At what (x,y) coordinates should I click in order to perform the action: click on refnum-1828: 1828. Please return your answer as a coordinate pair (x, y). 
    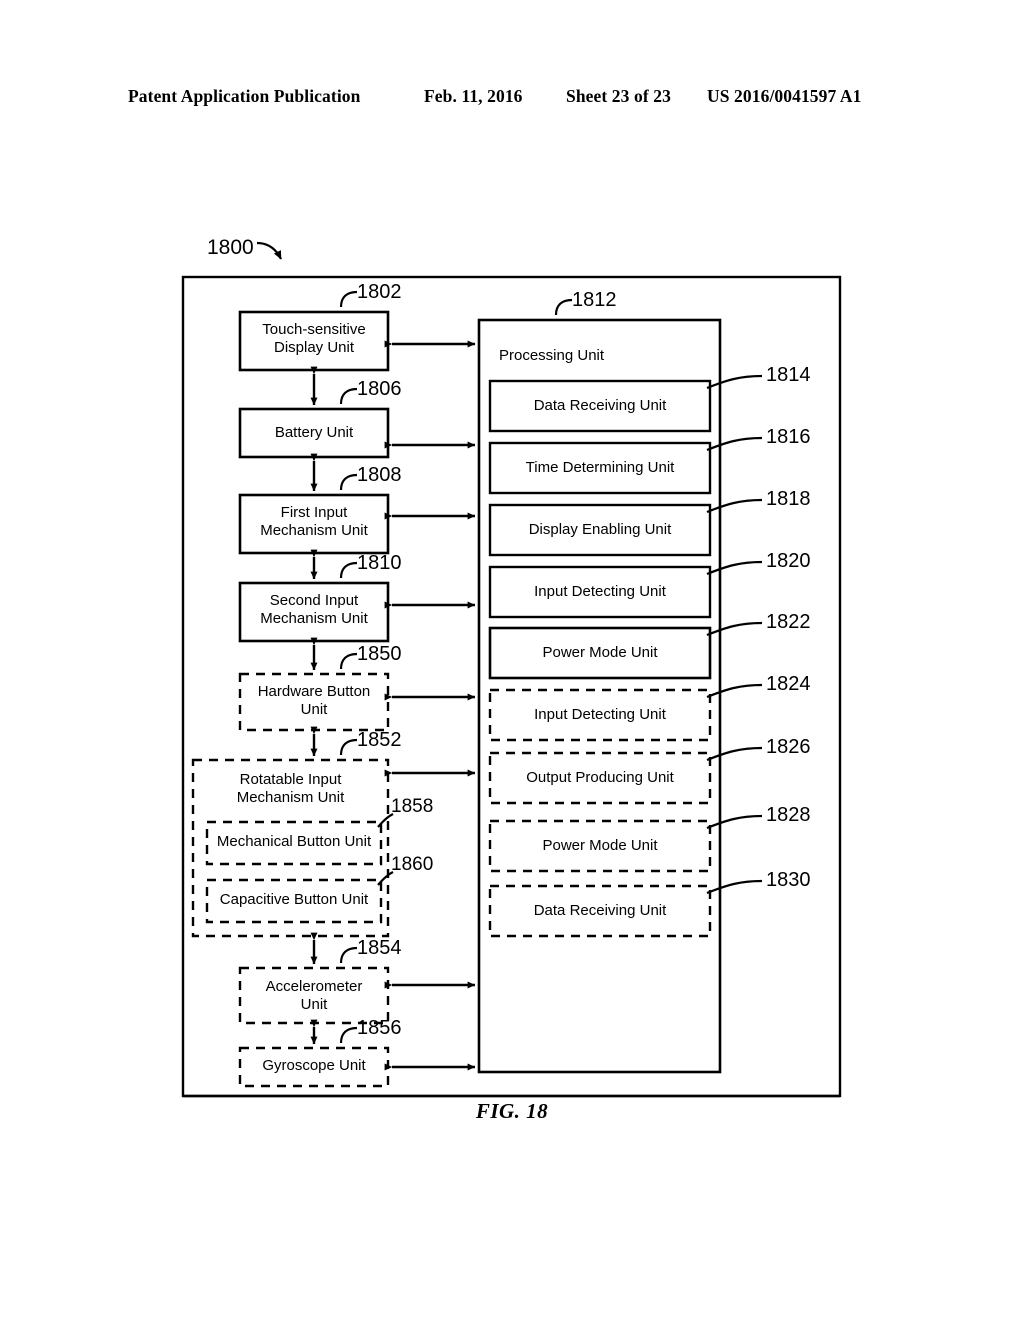
    Looking at the image, I should click on (788, 815).